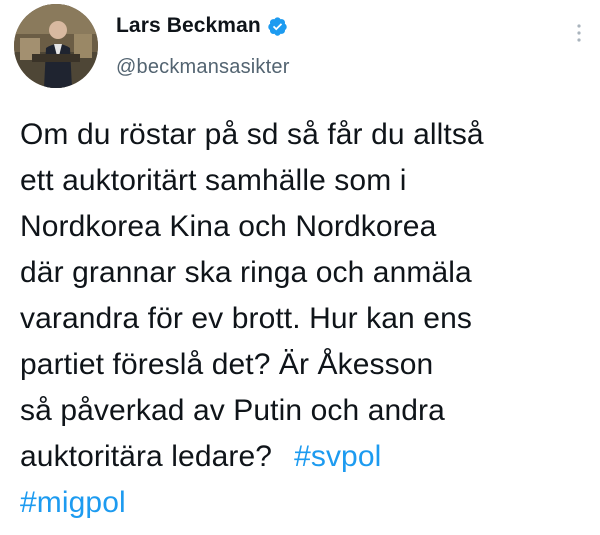 The height and width of the screenshot is (535, 600). What do you see at coordinates (579, 35) in the screenshot?
I see `more-options-icon` at bounding box center [579, 35].